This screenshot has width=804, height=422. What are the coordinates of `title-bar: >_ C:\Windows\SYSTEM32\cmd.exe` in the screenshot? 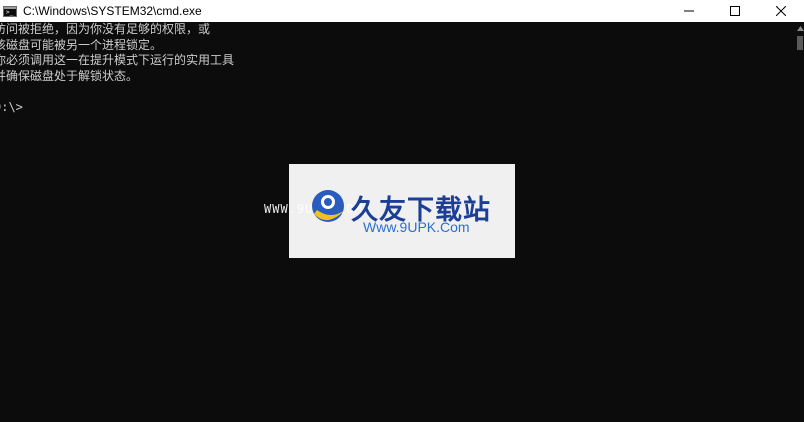 It's located at (402, 11).